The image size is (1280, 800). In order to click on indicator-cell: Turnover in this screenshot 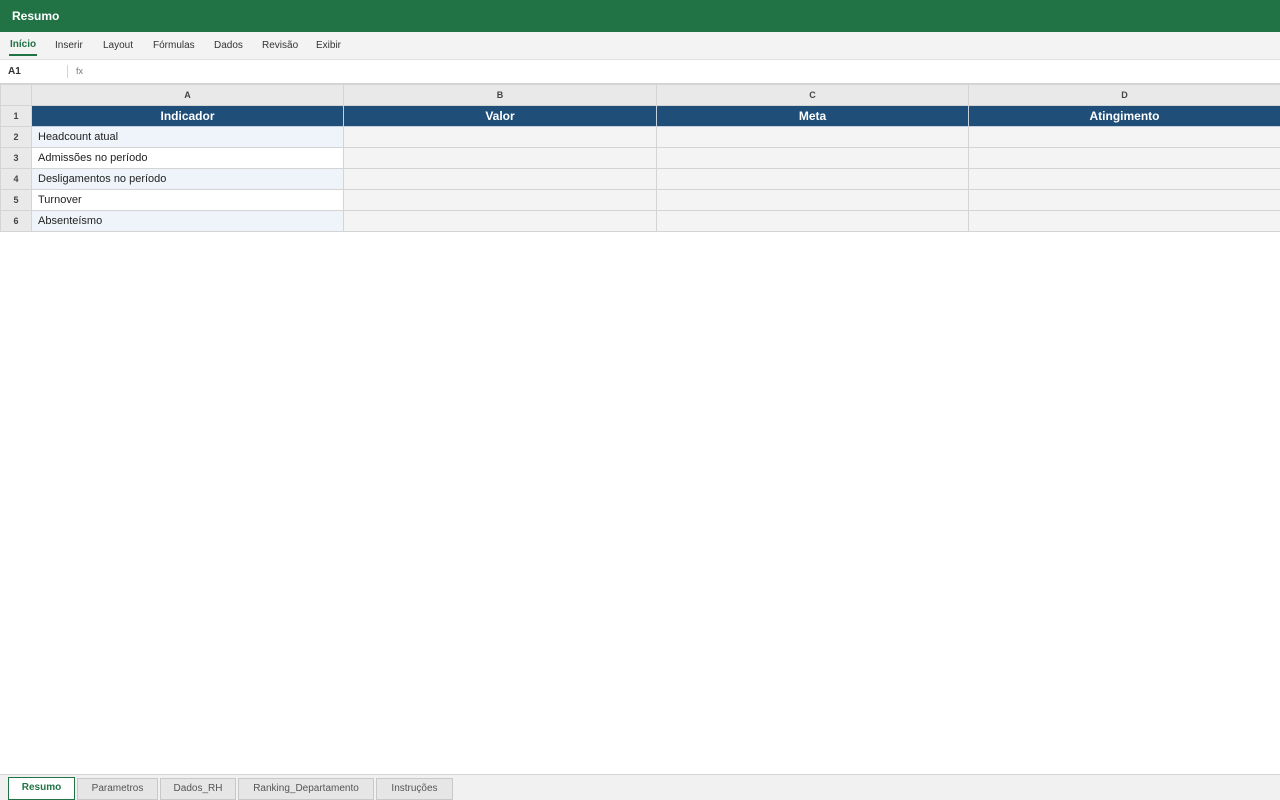, I will do `click(187, 200)`.